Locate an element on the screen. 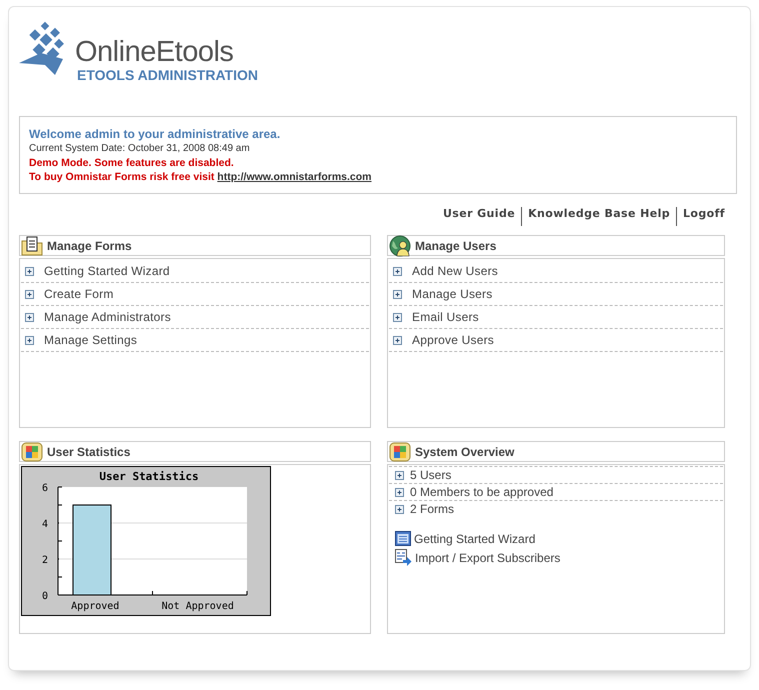 The width and height of the screenshot is (759, 690). panel-title: System Overview is located at coordinates (464, 451).